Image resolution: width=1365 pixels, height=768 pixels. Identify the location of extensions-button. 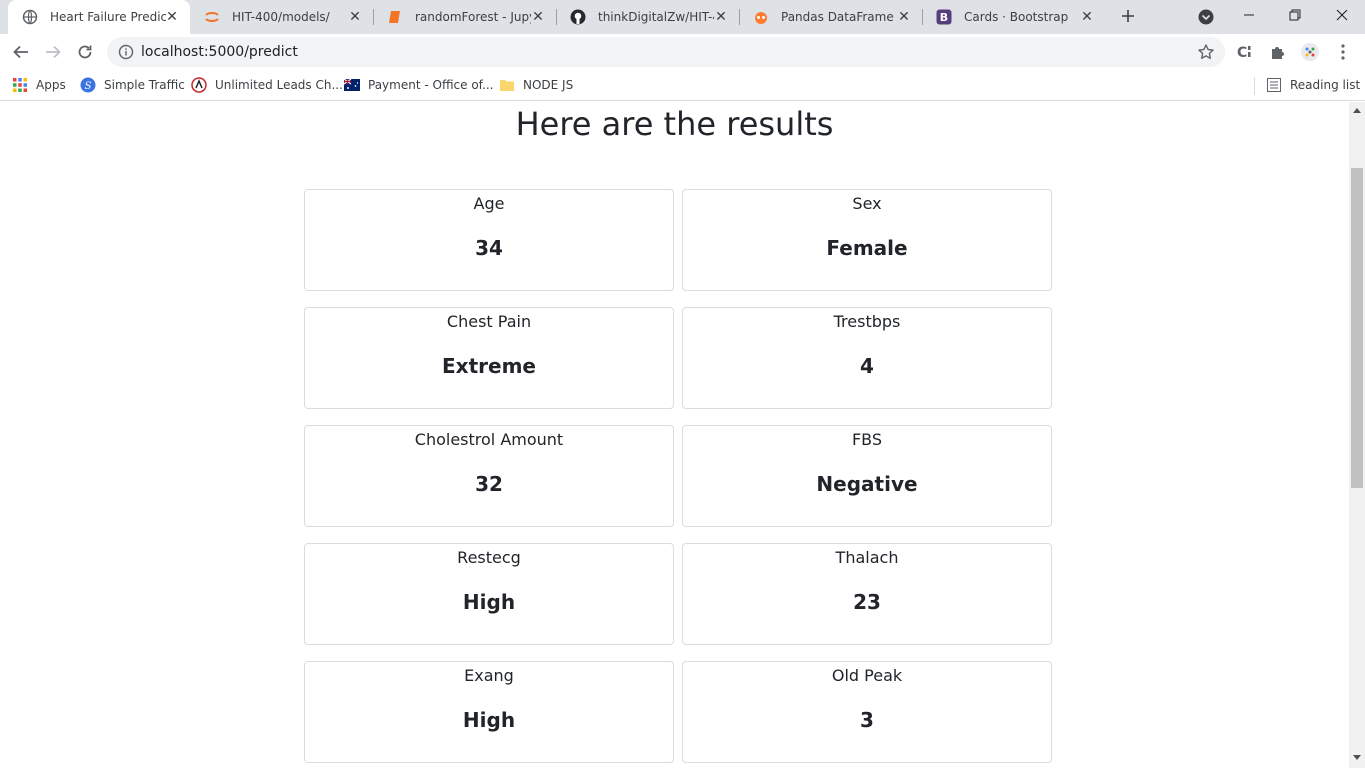
(1278, 52).